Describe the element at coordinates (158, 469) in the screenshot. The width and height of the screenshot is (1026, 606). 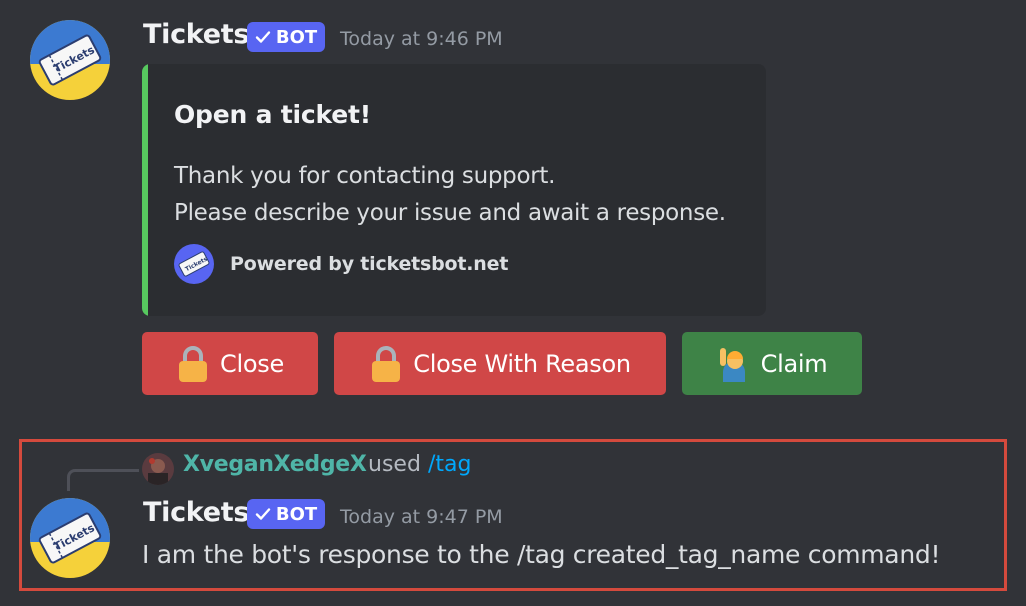
I see `reply-user-avatar` at that location.